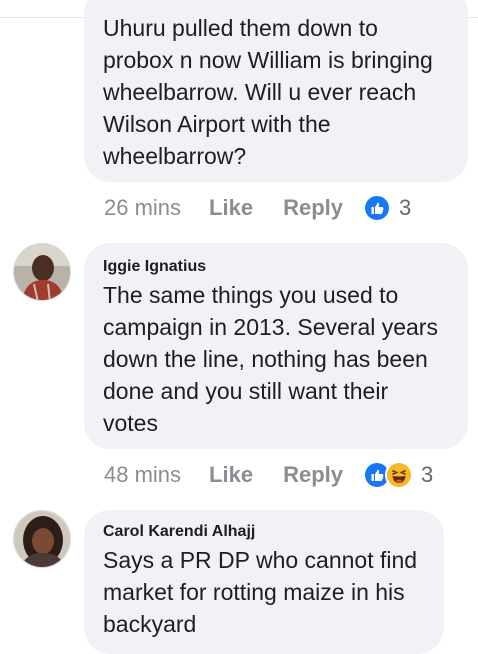 The width and height of the screenshot is (478, 654). Describe the element at coordinates (265, 532) in the screenshot. I see `comment-author: Carol Karendi Alhajj` at that location.